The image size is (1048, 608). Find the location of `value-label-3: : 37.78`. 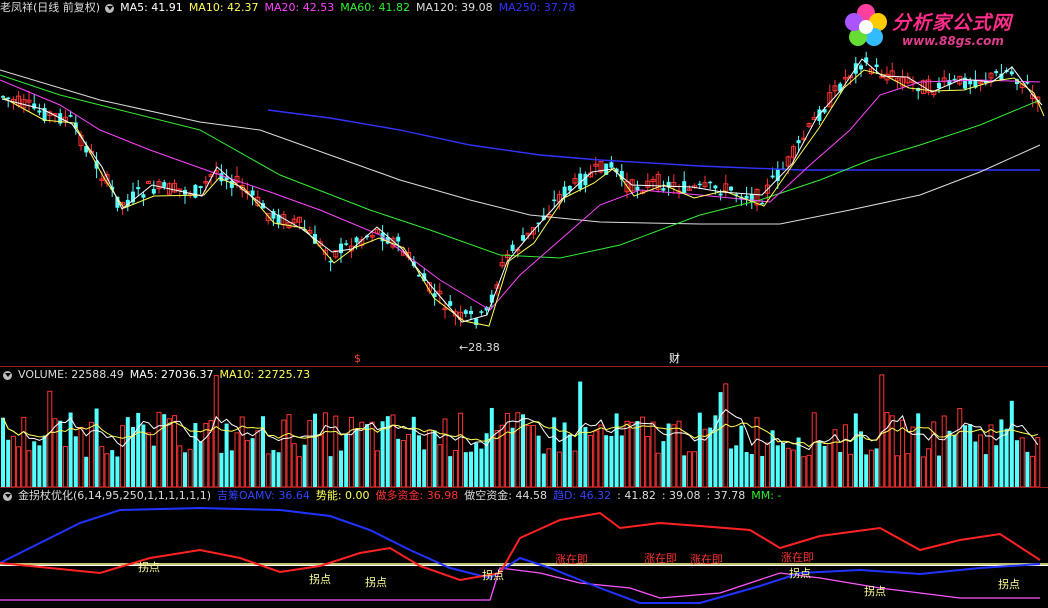

value-label-3: : 37.78 is located at coordinates (726, 495).